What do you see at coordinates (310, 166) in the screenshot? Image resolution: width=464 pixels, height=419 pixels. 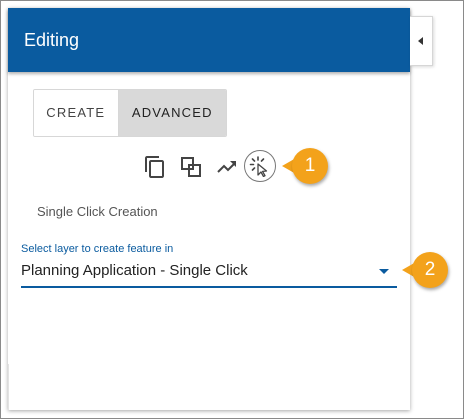 I see `callout-number: 1` at bounding box center [310, 166].